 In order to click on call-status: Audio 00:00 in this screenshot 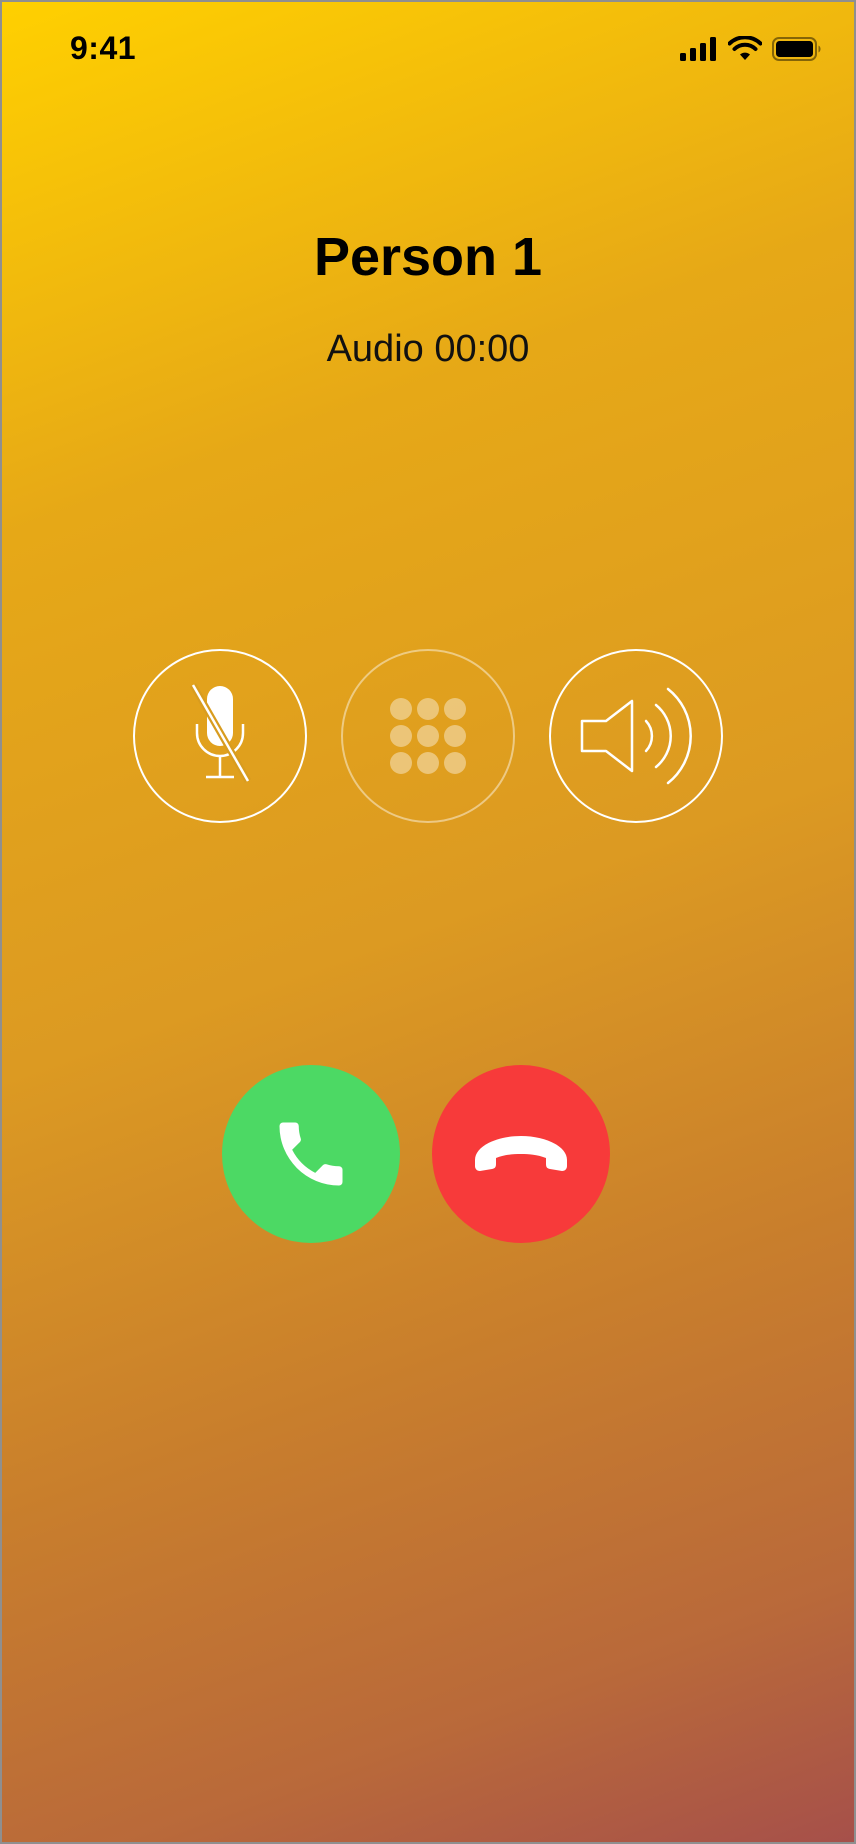, I will do `click(428, 349)`.